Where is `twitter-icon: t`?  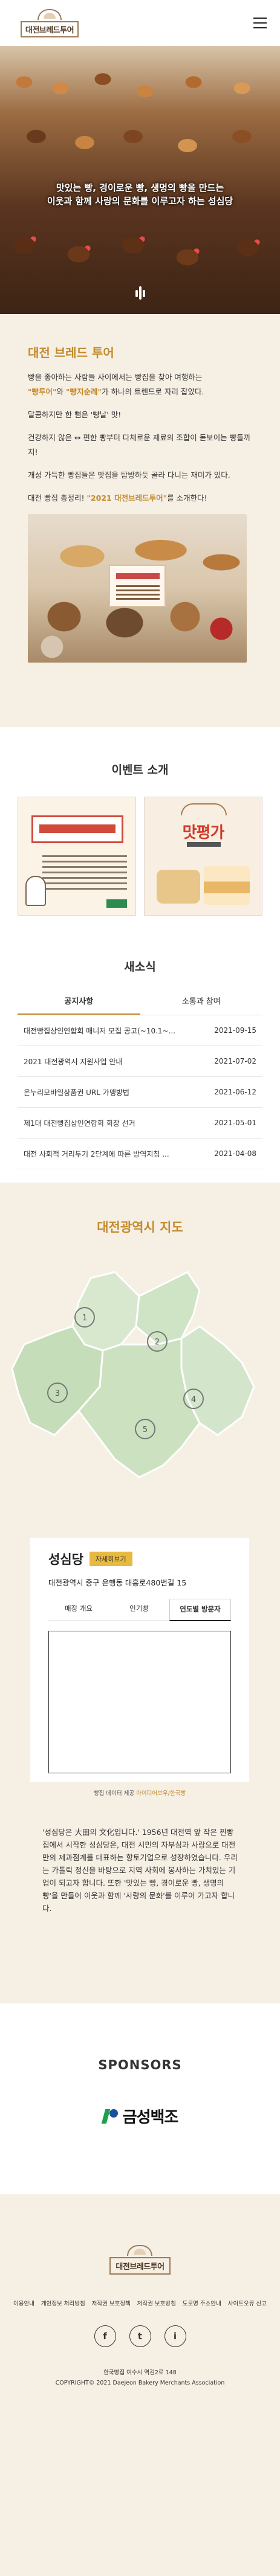 twitter-icon: t is located at coordinates (140, 2336).